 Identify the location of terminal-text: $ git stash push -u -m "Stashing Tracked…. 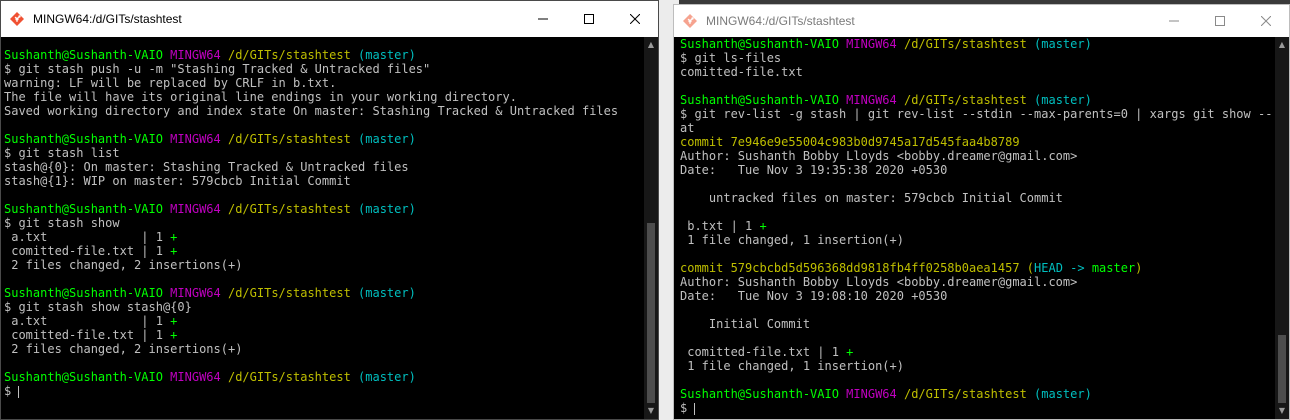
(217, 69).